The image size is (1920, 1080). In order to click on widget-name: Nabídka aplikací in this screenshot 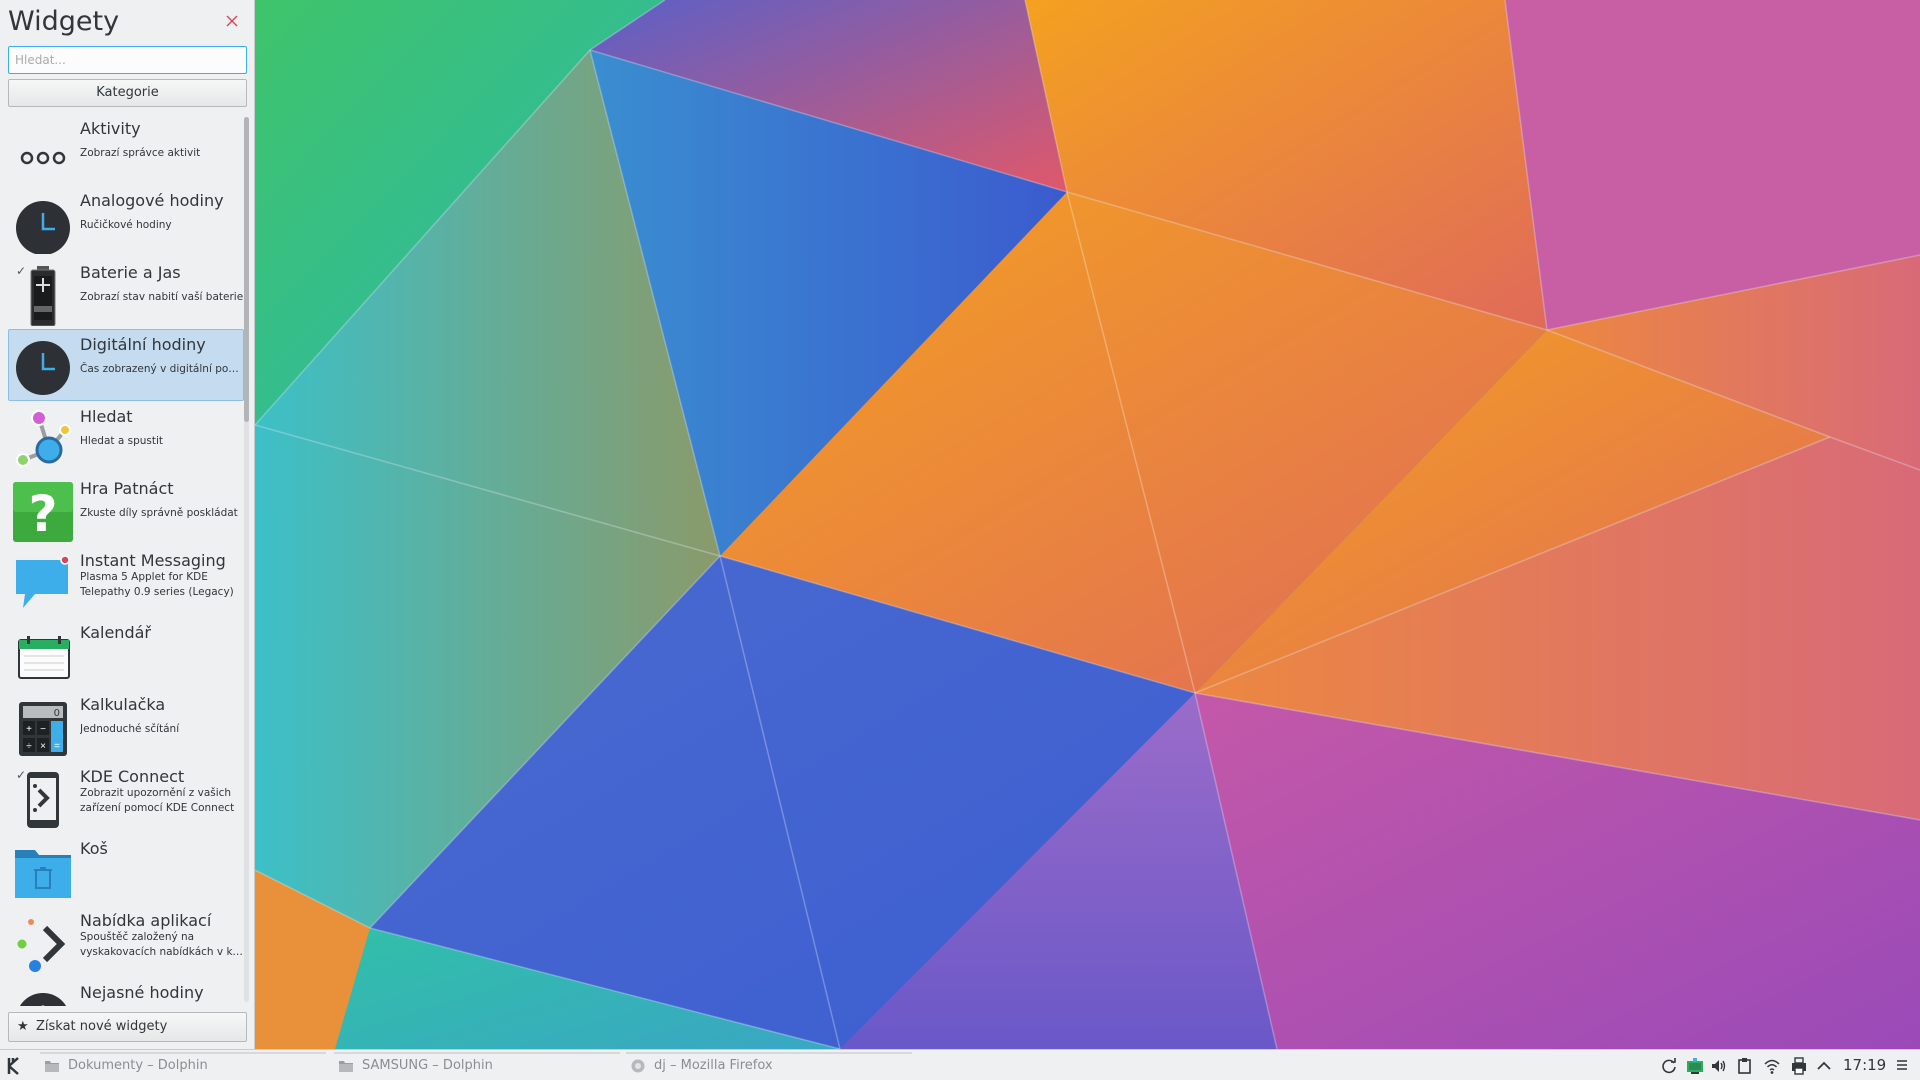, I will do `click(146, 920)`.